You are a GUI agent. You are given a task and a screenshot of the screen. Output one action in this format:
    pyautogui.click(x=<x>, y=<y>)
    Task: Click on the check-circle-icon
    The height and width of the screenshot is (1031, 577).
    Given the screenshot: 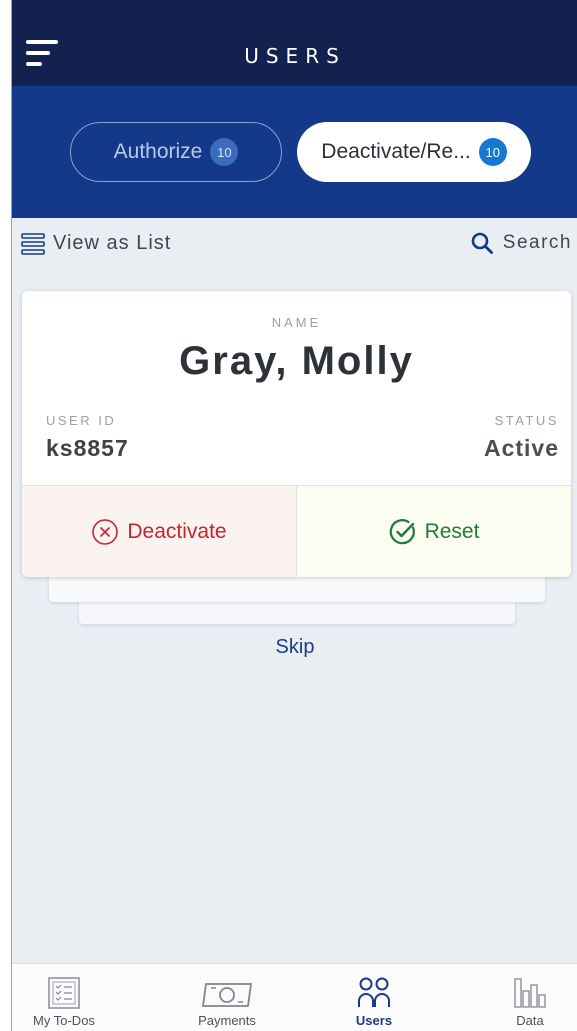 What is the action you would take?
    pyautogui.click(x=402, y=531)
    